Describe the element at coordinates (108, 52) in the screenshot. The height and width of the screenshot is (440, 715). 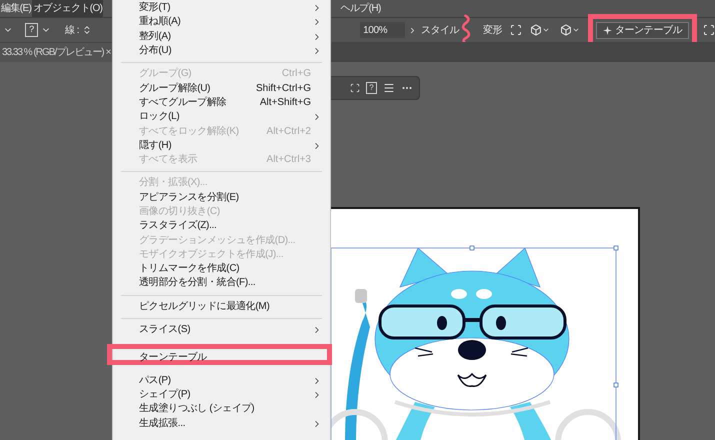
I see `close-tab-button: ×` at that location.